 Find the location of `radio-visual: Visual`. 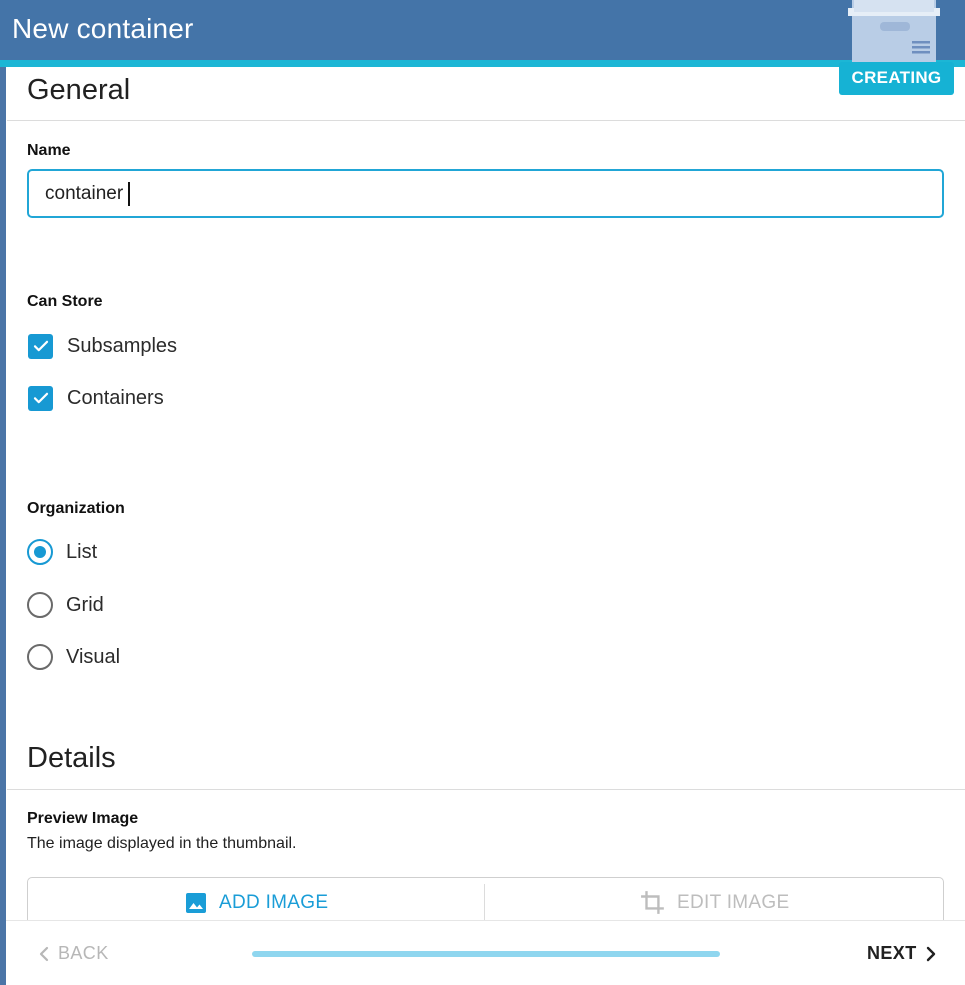

radio-visual: Visual is located at coordinates (73, 657).